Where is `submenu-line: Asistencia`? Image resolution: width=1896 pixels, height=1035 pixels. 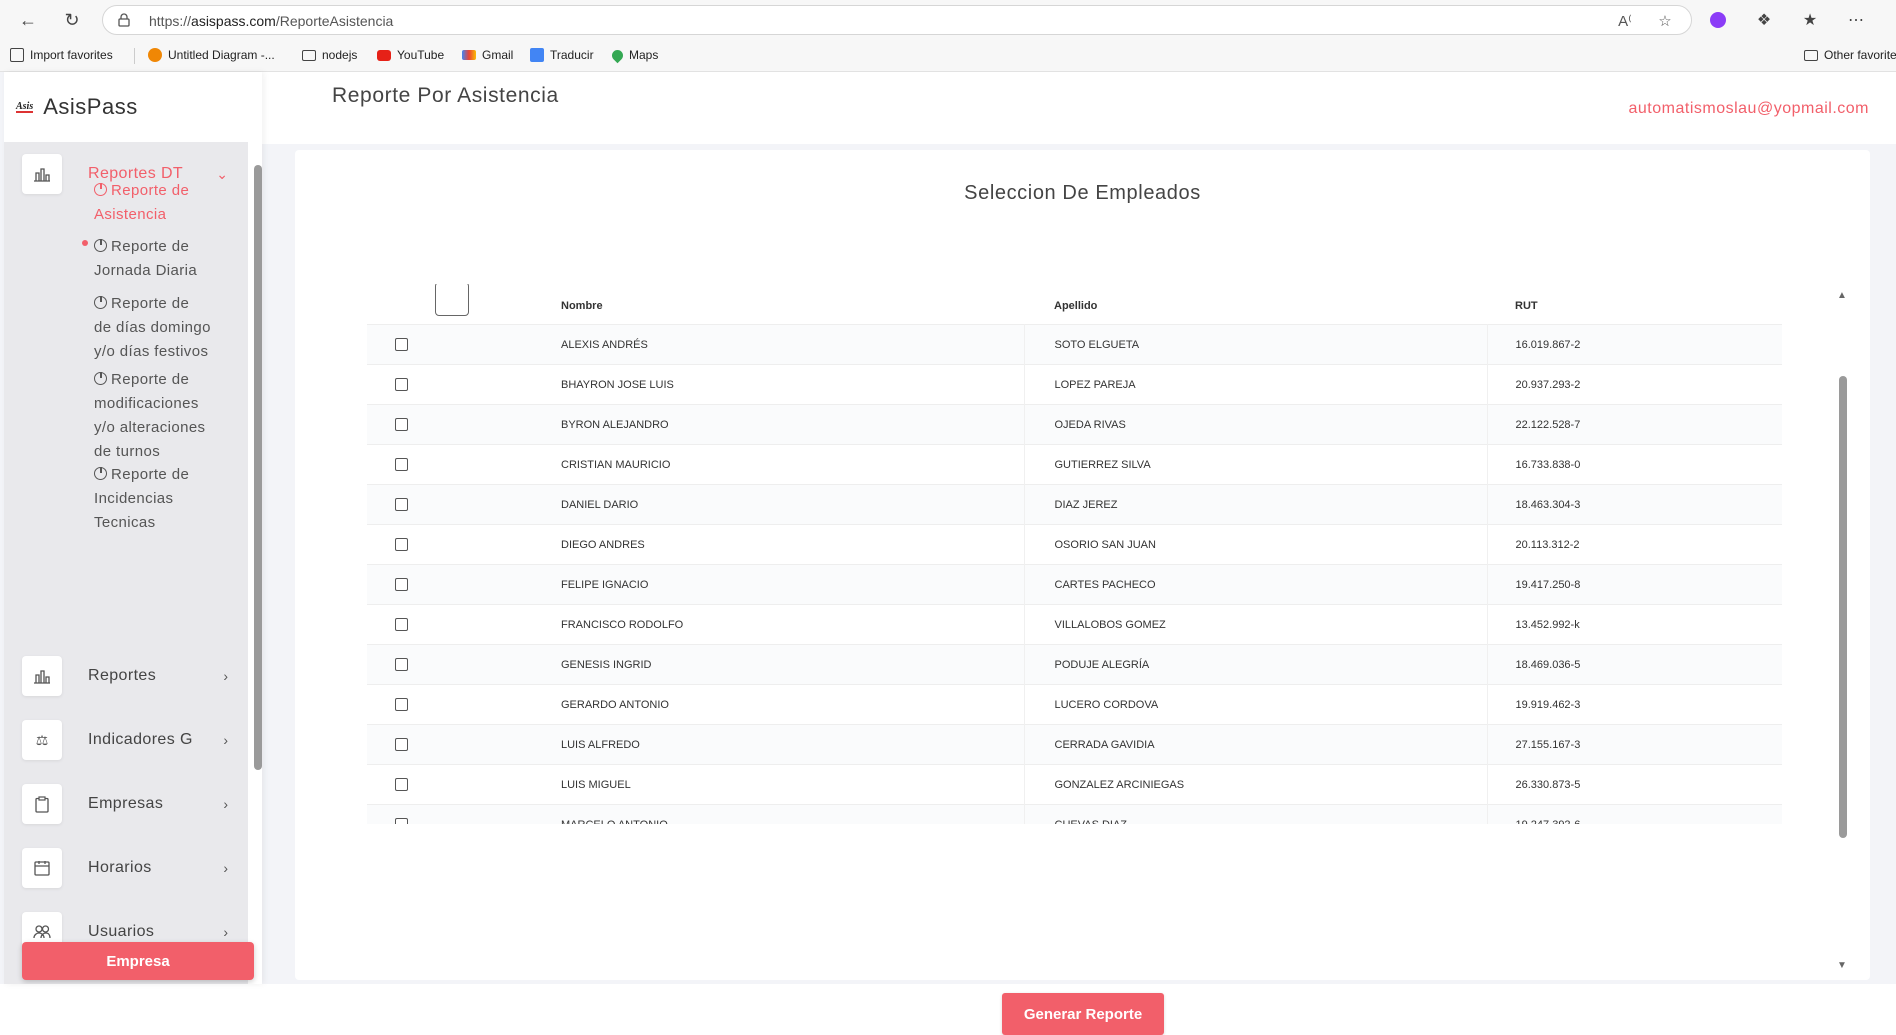 submenu-line: Asistencia is located at coordinates (130, 214).